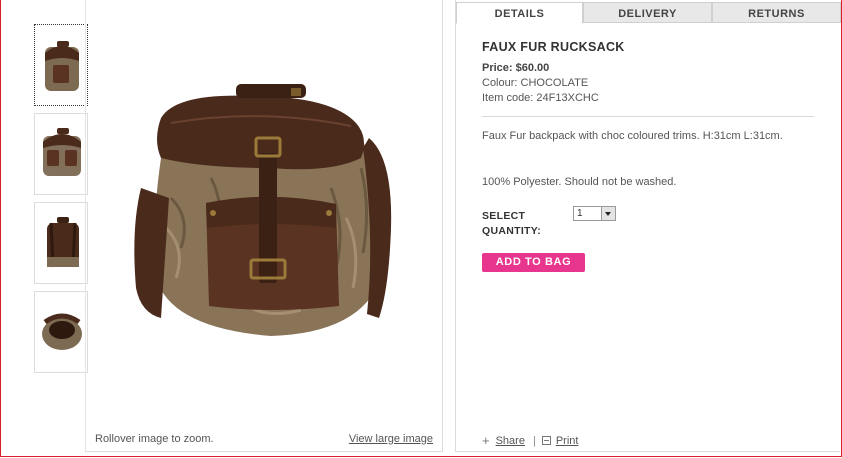 This screenshot has width=842, height=458. I want to click on thumbnail-front-closeup, so click(61, 154).